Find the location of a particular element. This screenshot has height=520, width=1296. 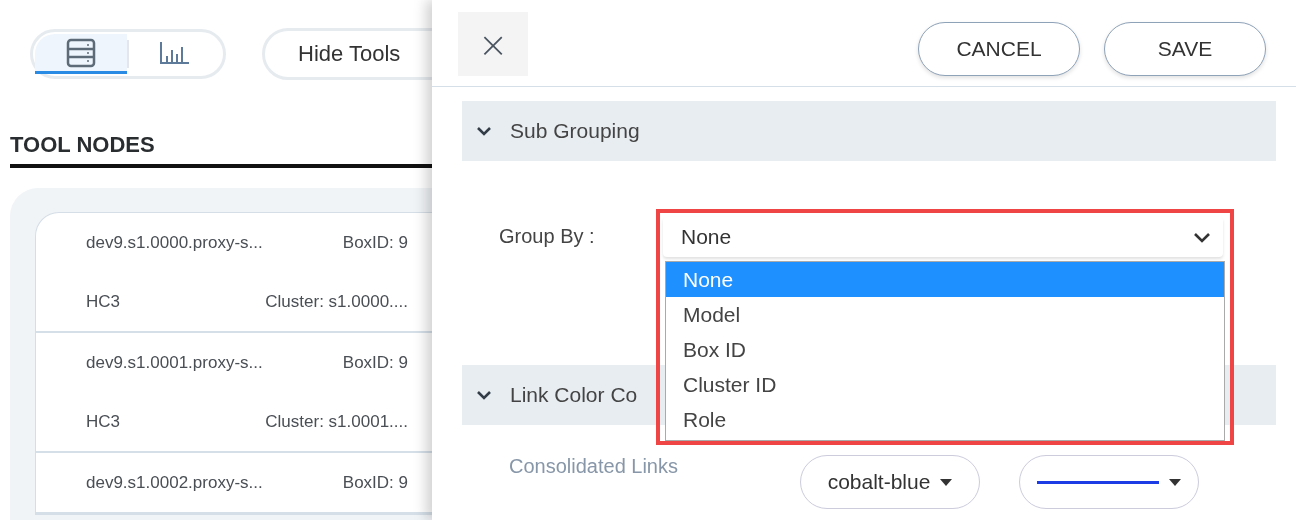

hide-tools-button: Hide Tools is located at coordinates (347, 54).